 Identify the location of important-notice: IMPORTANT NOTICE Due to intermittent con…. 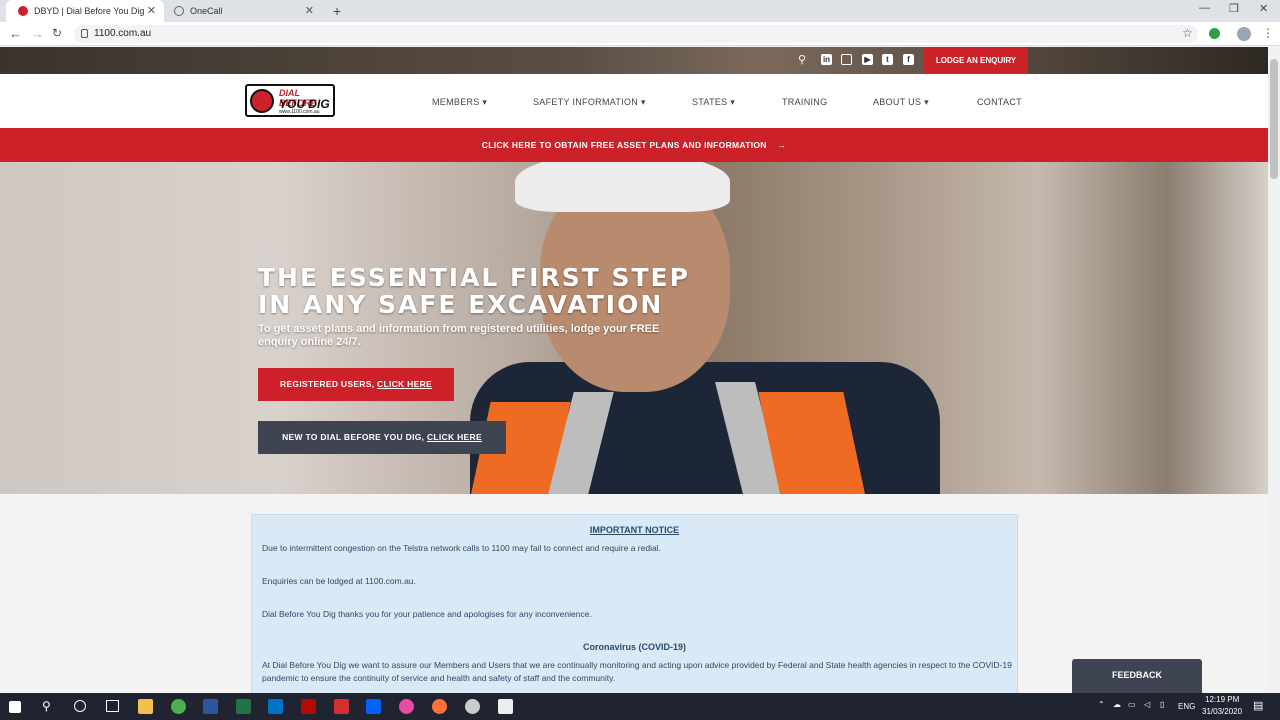
(634, 604).